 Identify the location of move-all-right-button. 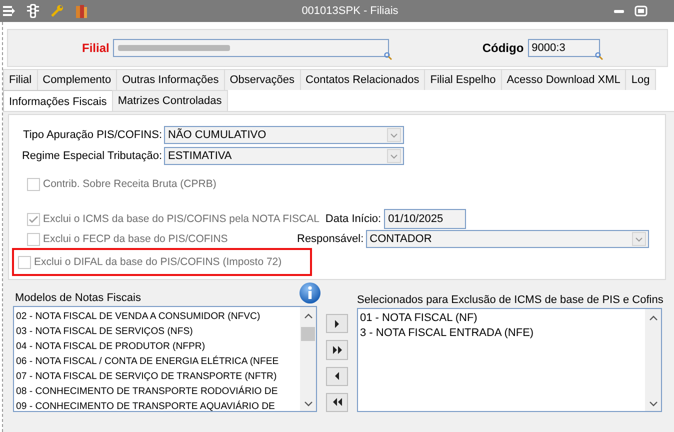
(337, 350).